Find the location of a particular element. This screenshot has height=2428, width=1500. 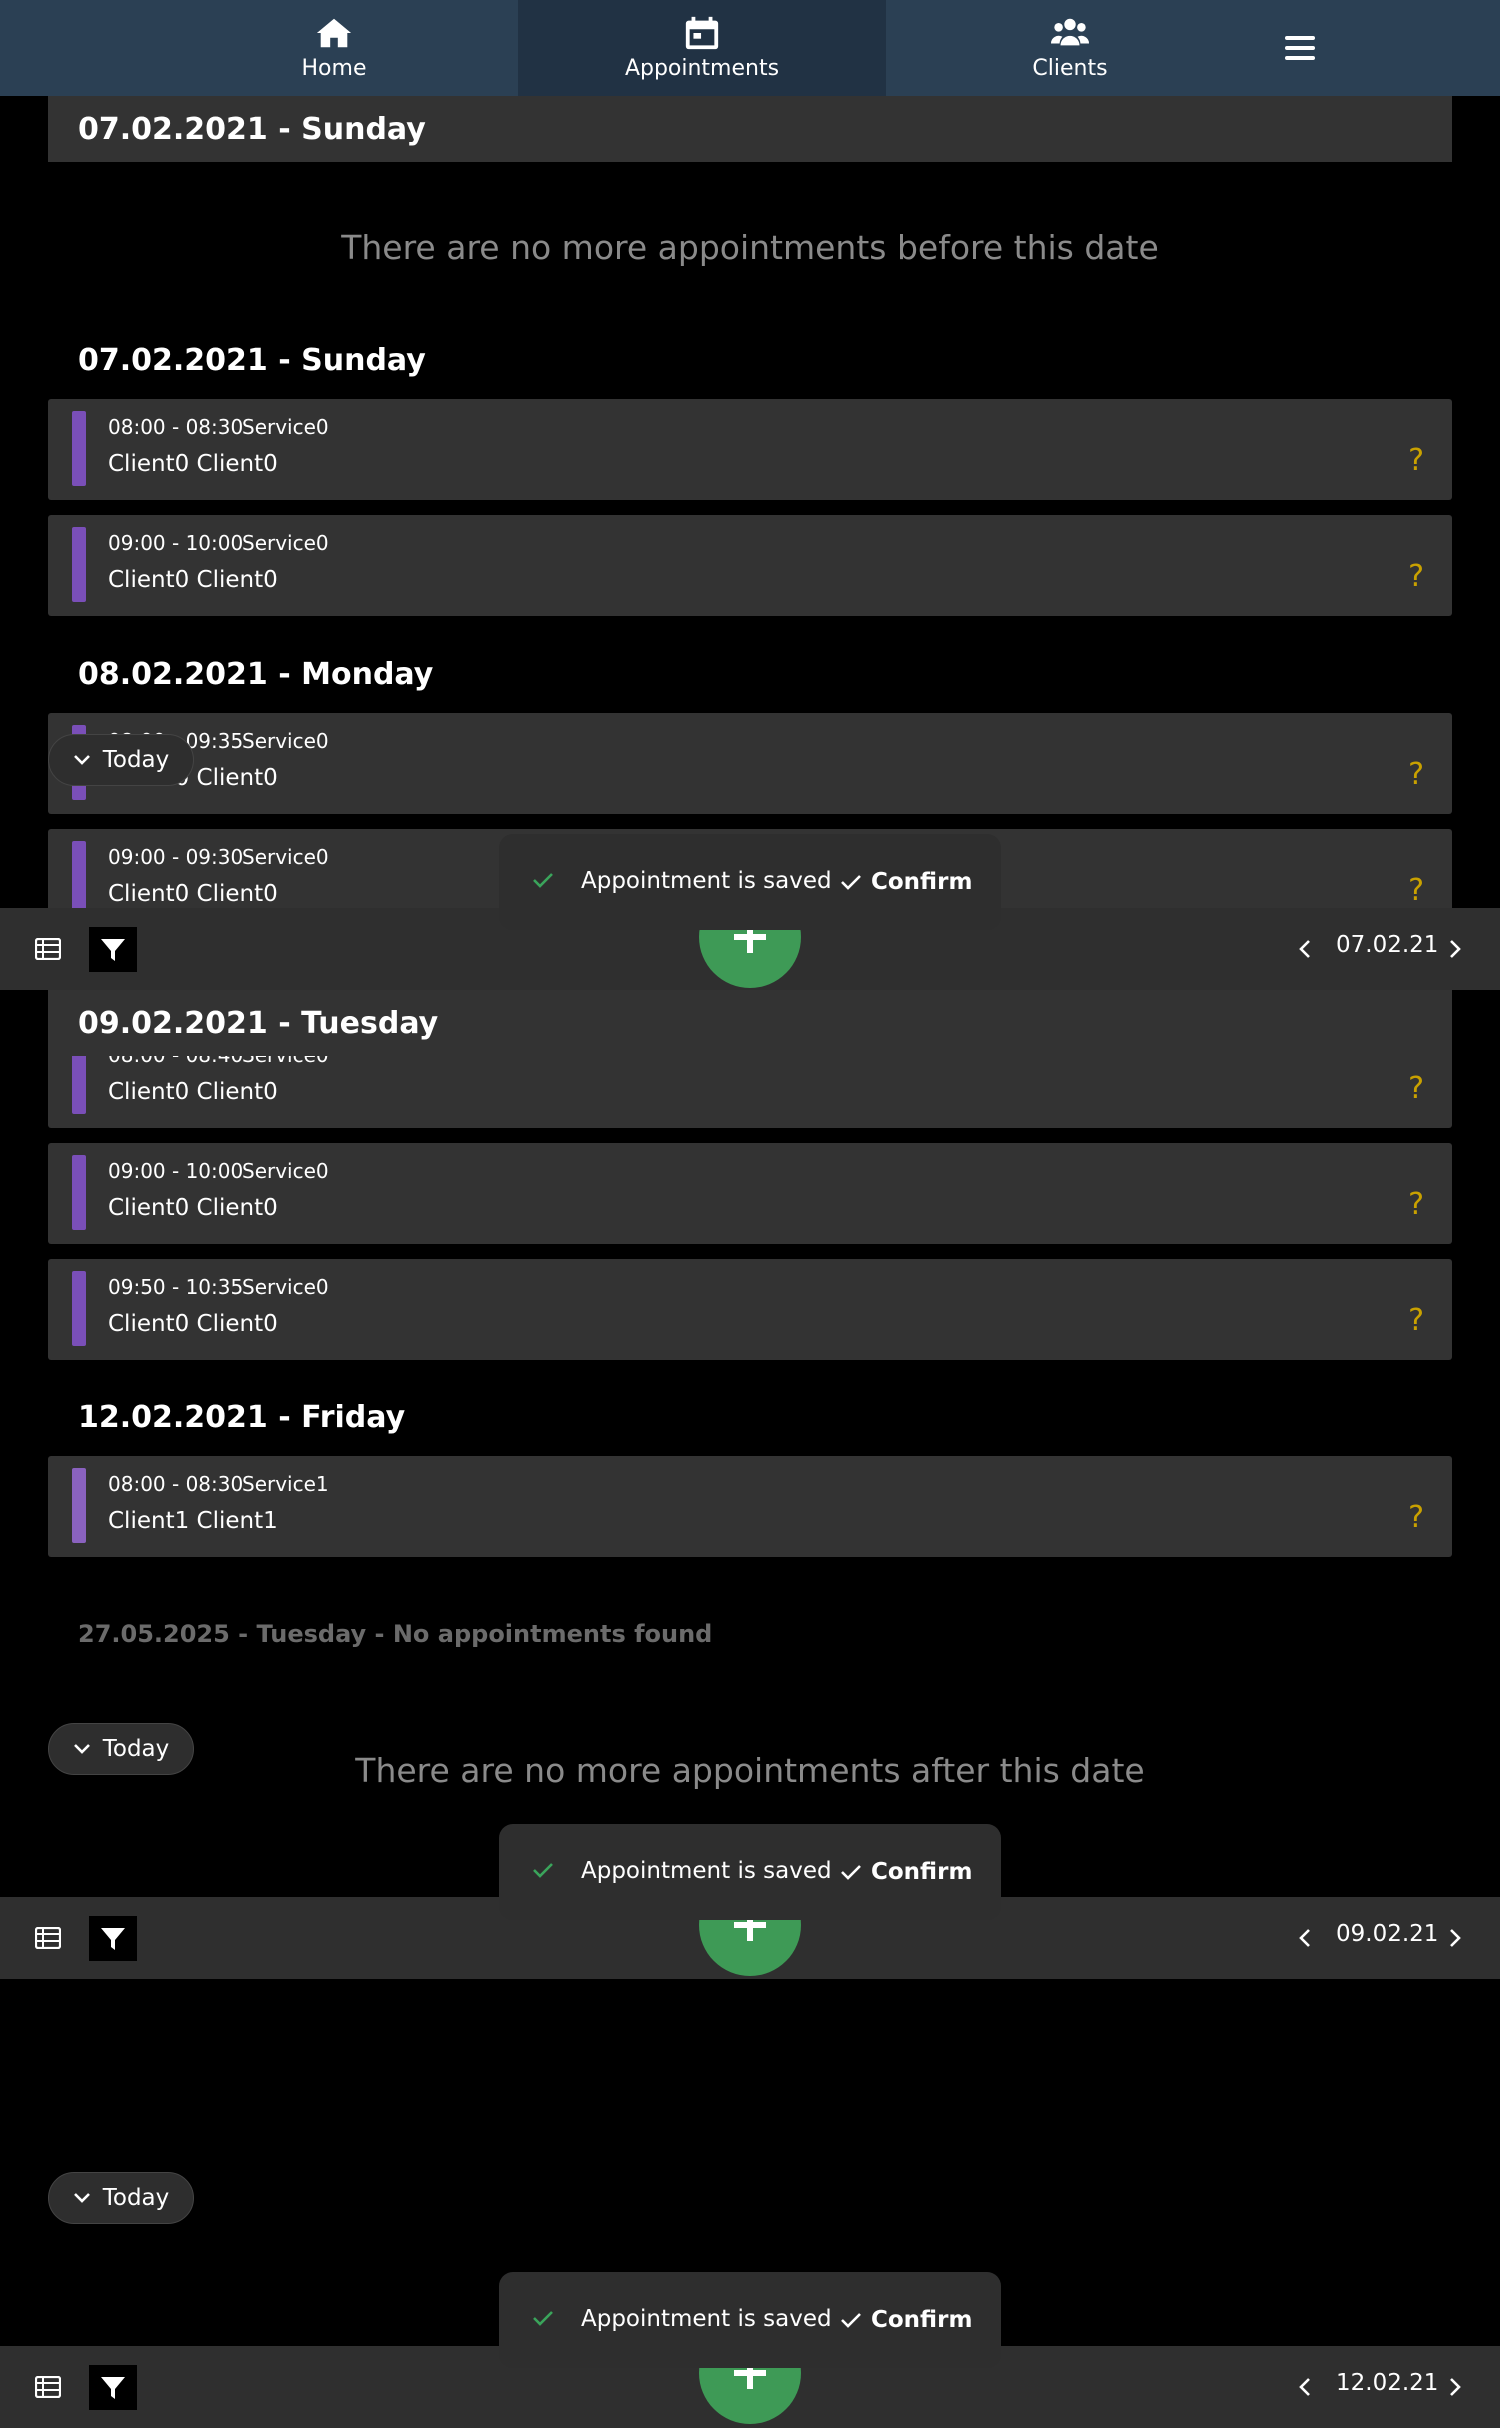

current-date: 07.02.21 is located at coordinates (1387, 945).